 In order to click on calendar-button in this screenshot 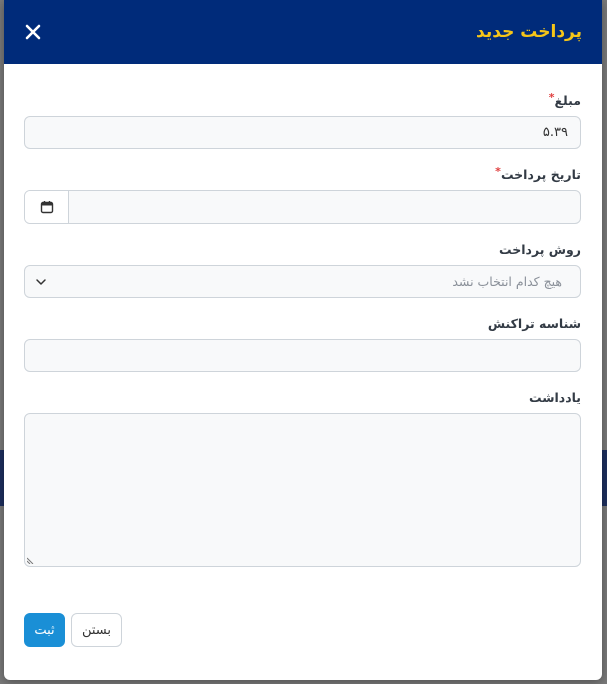, I will do `click(47, 207)`.